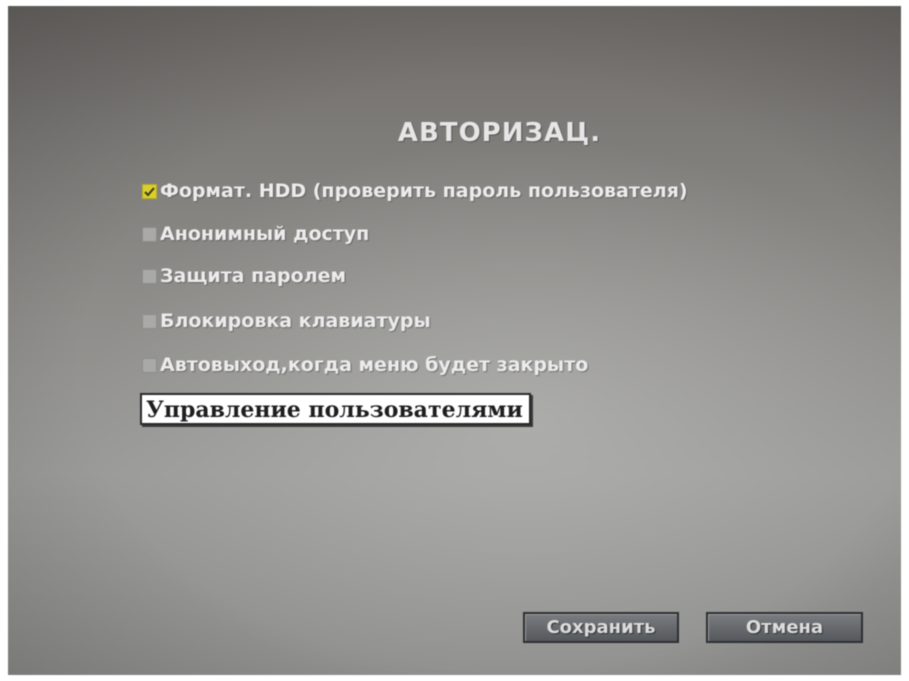 This screenshot has height=681, width=909. What do you see at coordinates (295, 321) in the screenshot?
I see `option-label: Блокировка клавиатуры` at bounding box center [295, 321].